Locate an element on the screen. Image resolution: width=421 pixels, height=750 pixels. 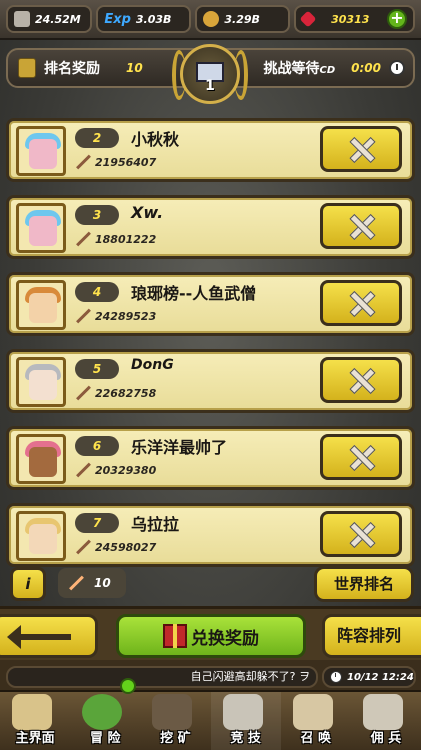
island-icon is located at coordinates (102, 712).